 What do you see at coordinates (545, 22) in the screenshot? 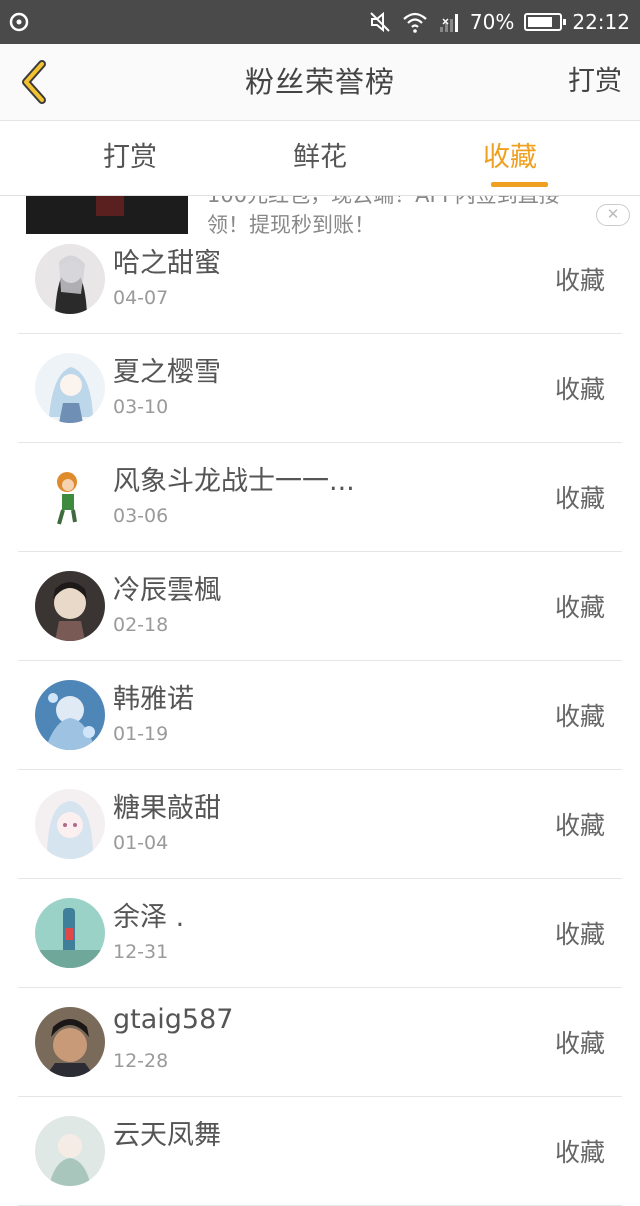
I see `battery-icon` at bounding box center [545, 22].